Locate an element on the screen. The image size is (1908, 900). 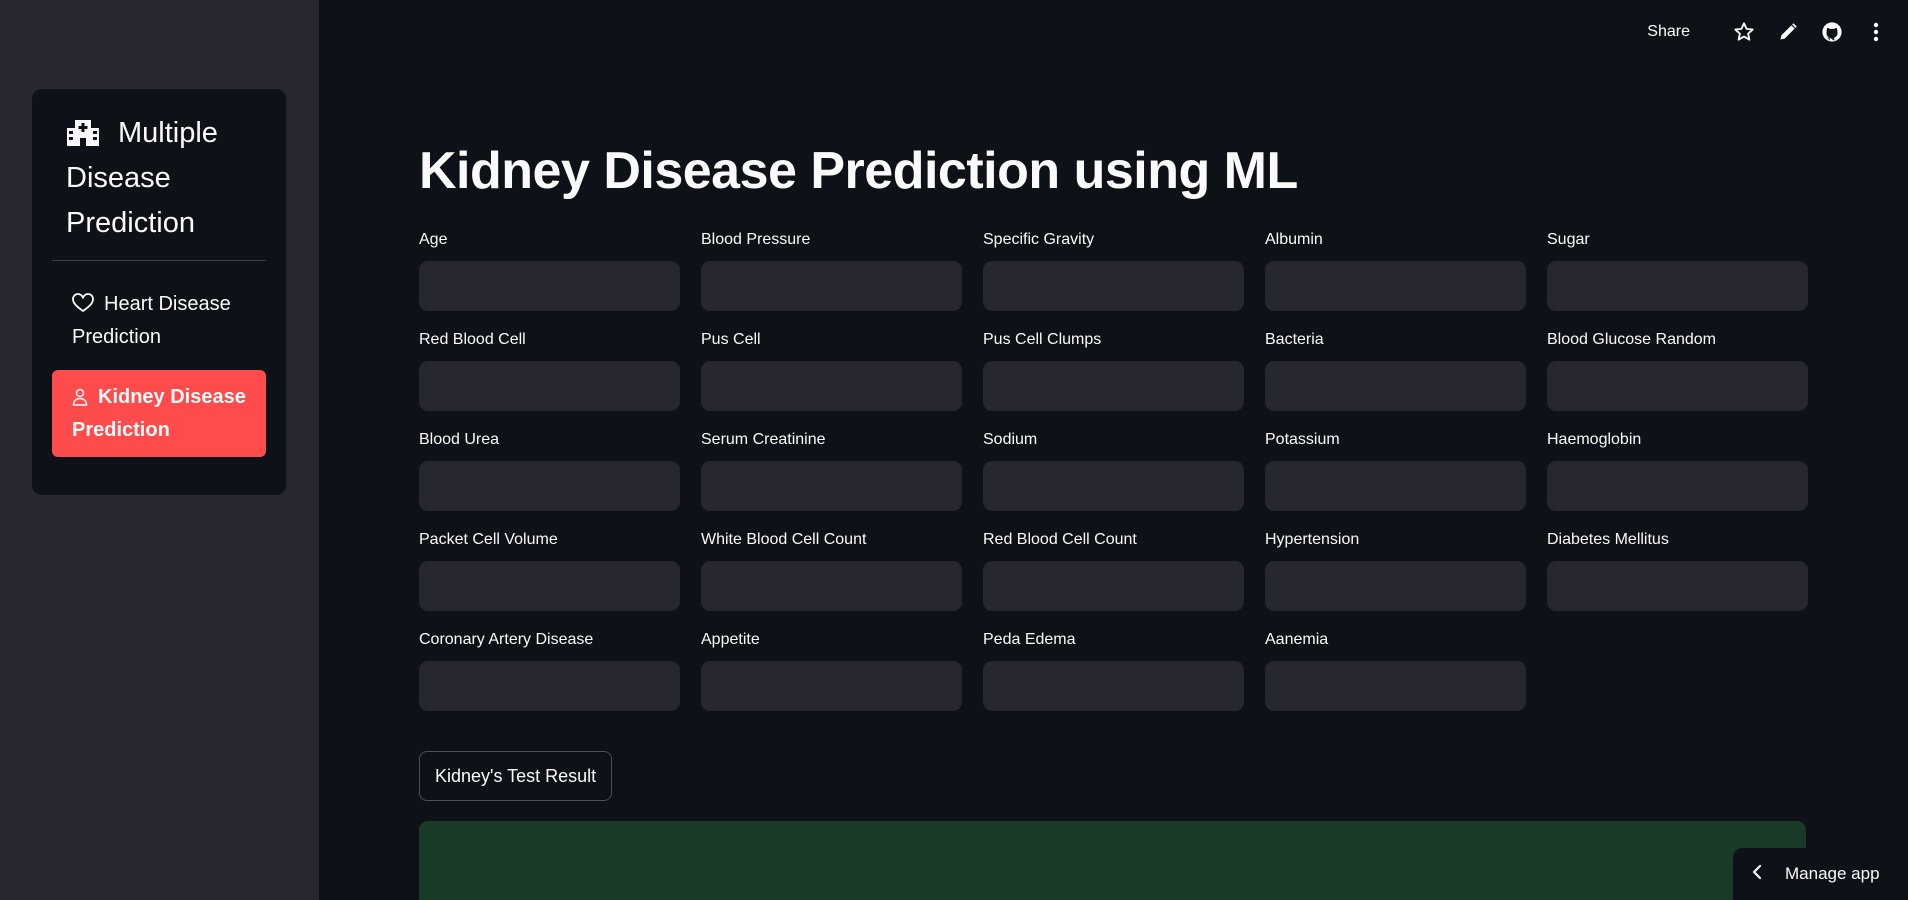
manage-app-label: Manage app is located at coordinates (1832, 873).